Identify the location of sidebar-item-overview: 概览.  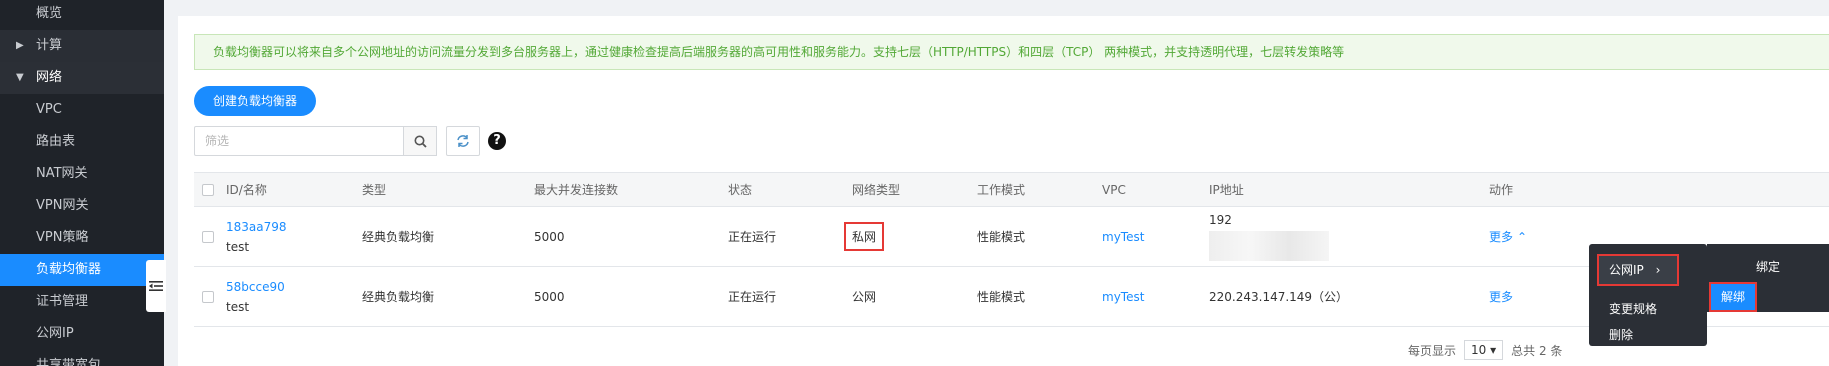
(82, 15).